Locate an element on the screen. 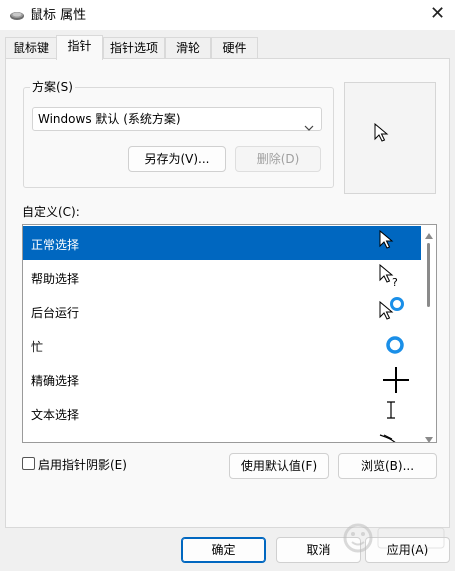  handwriting-cursor-icon is located at coordinates (390, 437).